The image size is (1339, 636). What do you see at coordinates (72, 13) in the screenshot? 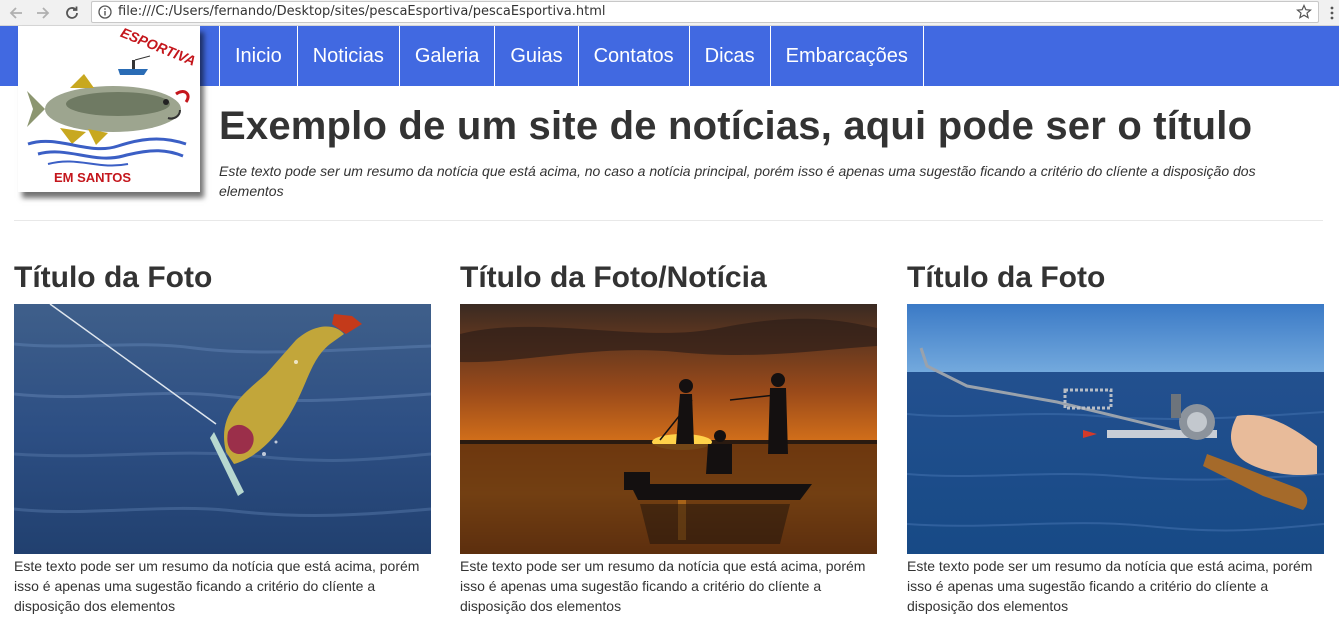
I see `reload-icon` at bounding box center [72, 13].